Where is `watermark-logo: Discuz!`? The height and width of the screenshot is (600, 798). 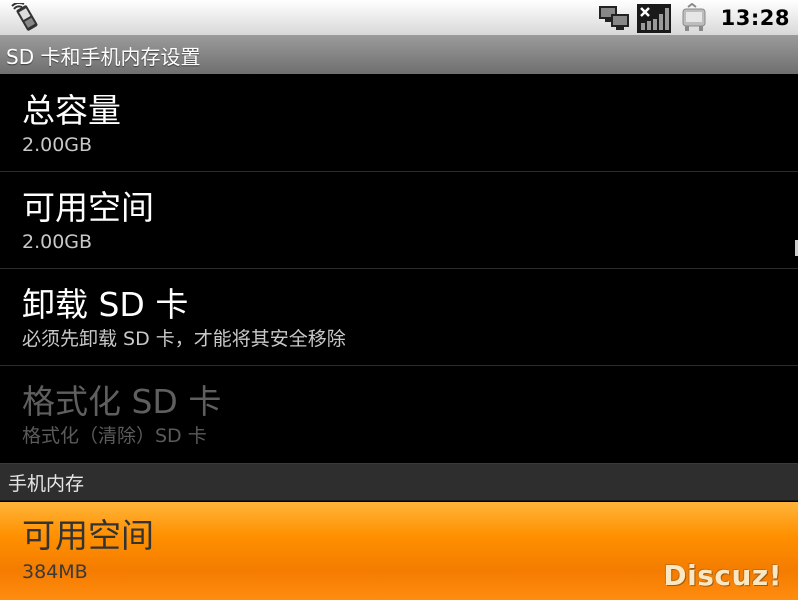 watermark-logo: Discuz! is located at coordinates (722, 575).